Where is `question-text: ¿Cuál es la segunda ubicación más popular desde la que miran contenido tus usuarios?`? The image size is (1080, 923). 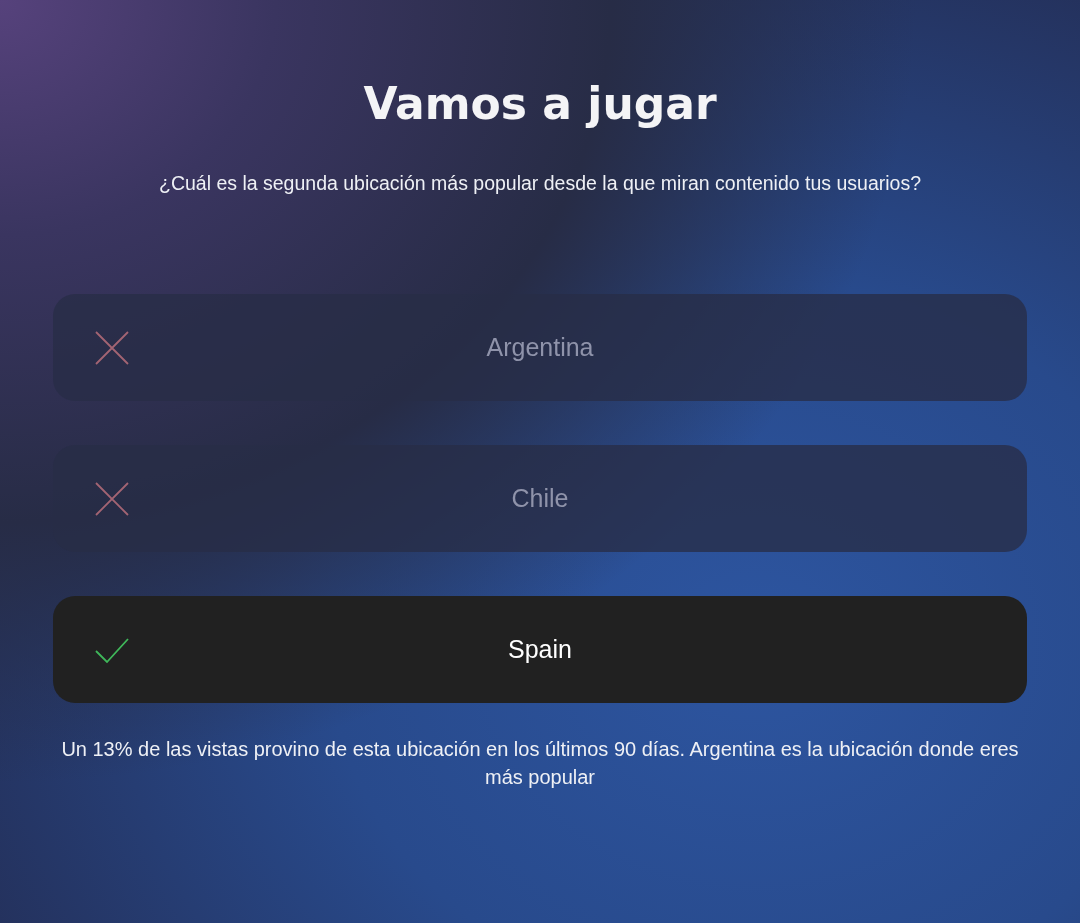
question-text: ¿Cuál es la segunda ubicación más popular desde la que miran contenido tus usuarios? is located at coordinates (540, 183).